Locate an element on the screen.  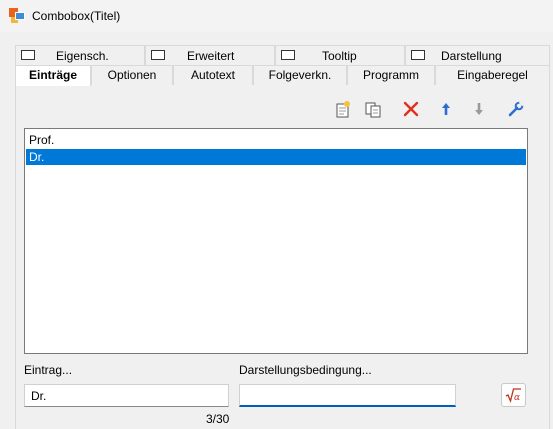
tab-programm: Programm is located at coordinates (391, 75).